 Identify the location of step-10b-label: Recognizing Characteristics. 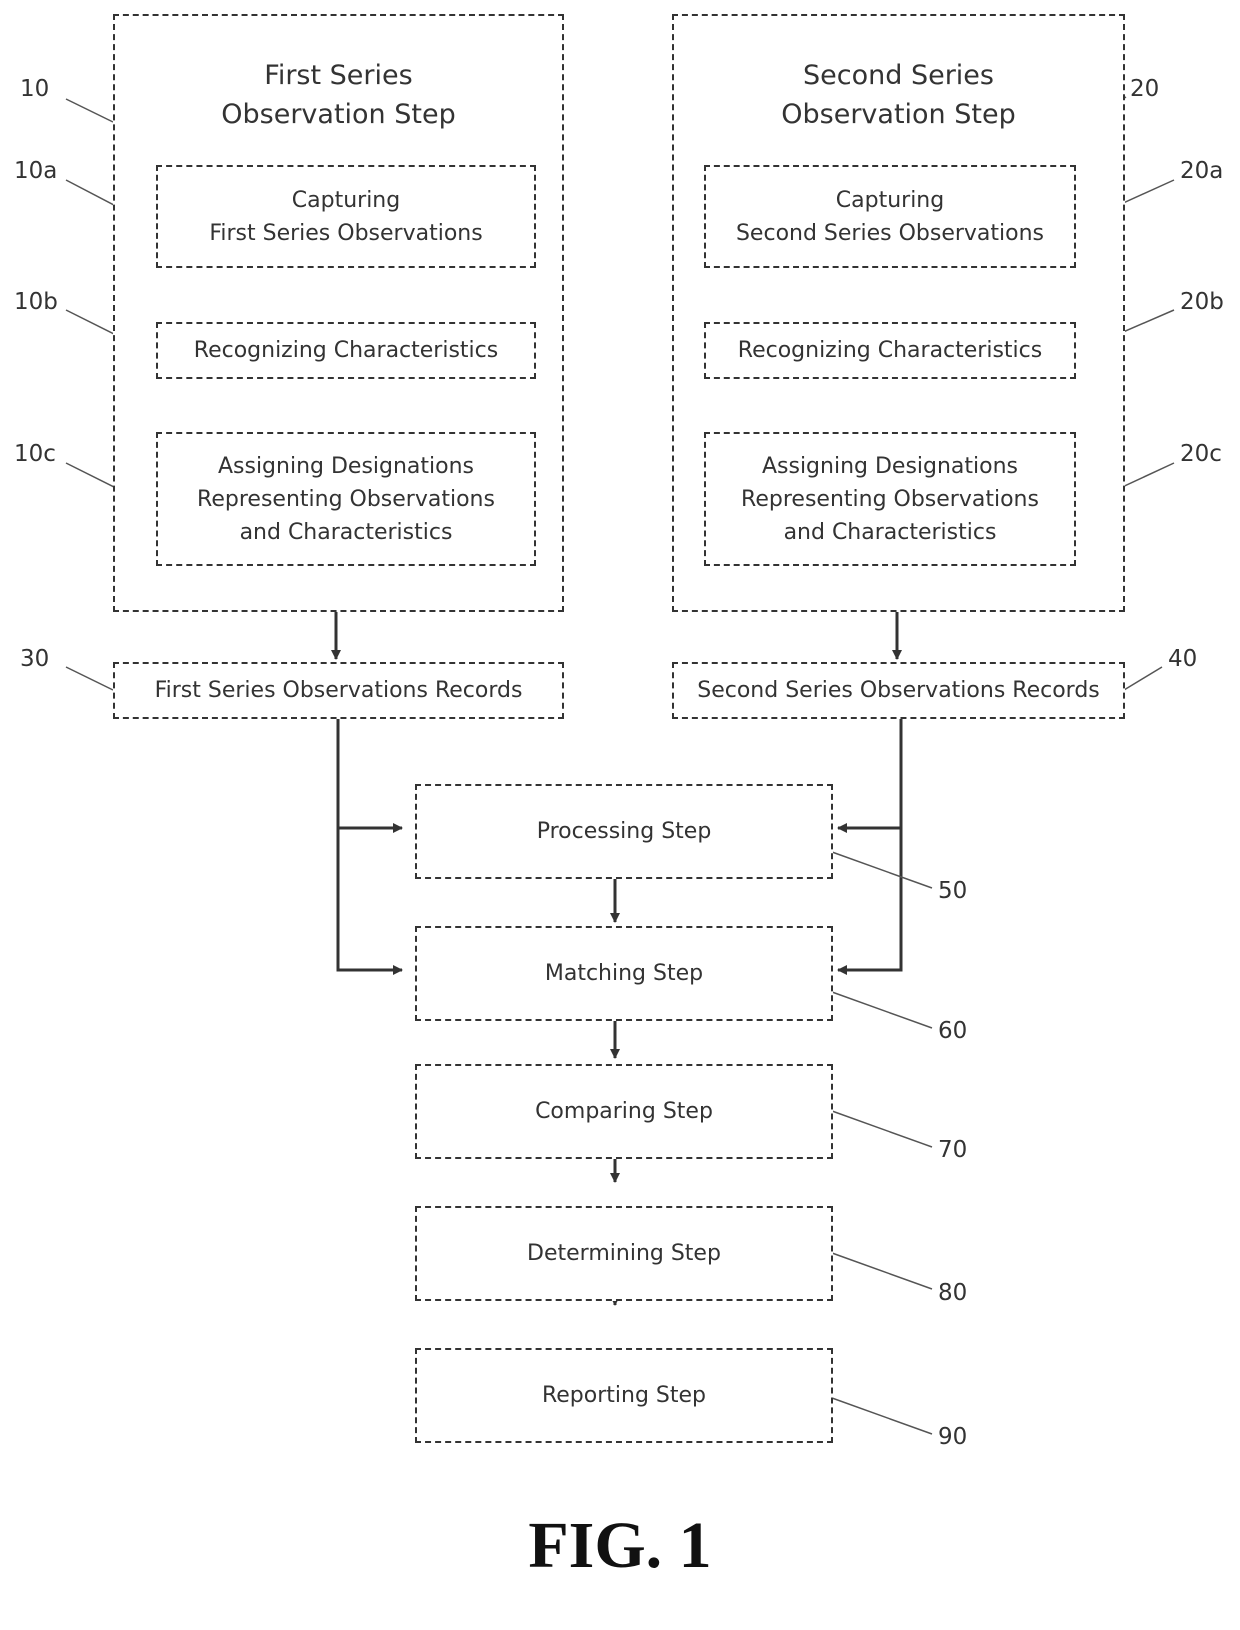
(346, 350).